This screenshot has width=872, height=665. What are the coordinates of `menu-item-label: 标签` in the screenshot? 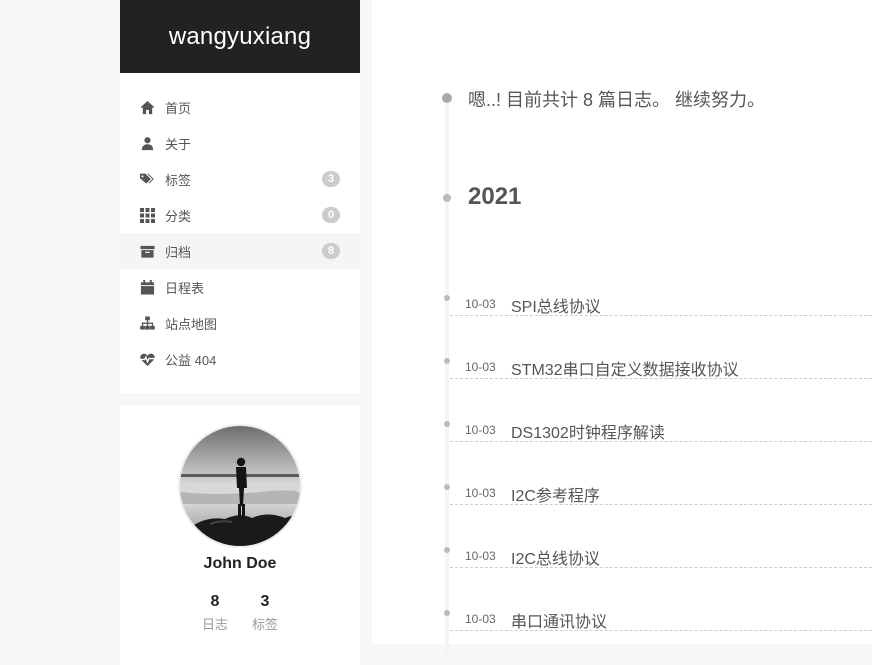 It's located at (178, 180).